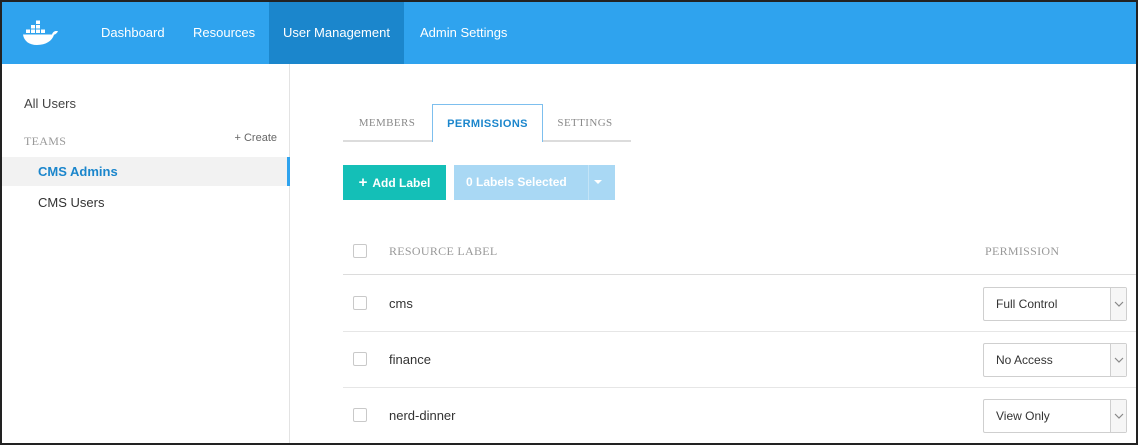  I want to click on sidebar-item-label: CMS Admins, so click(78, 171).